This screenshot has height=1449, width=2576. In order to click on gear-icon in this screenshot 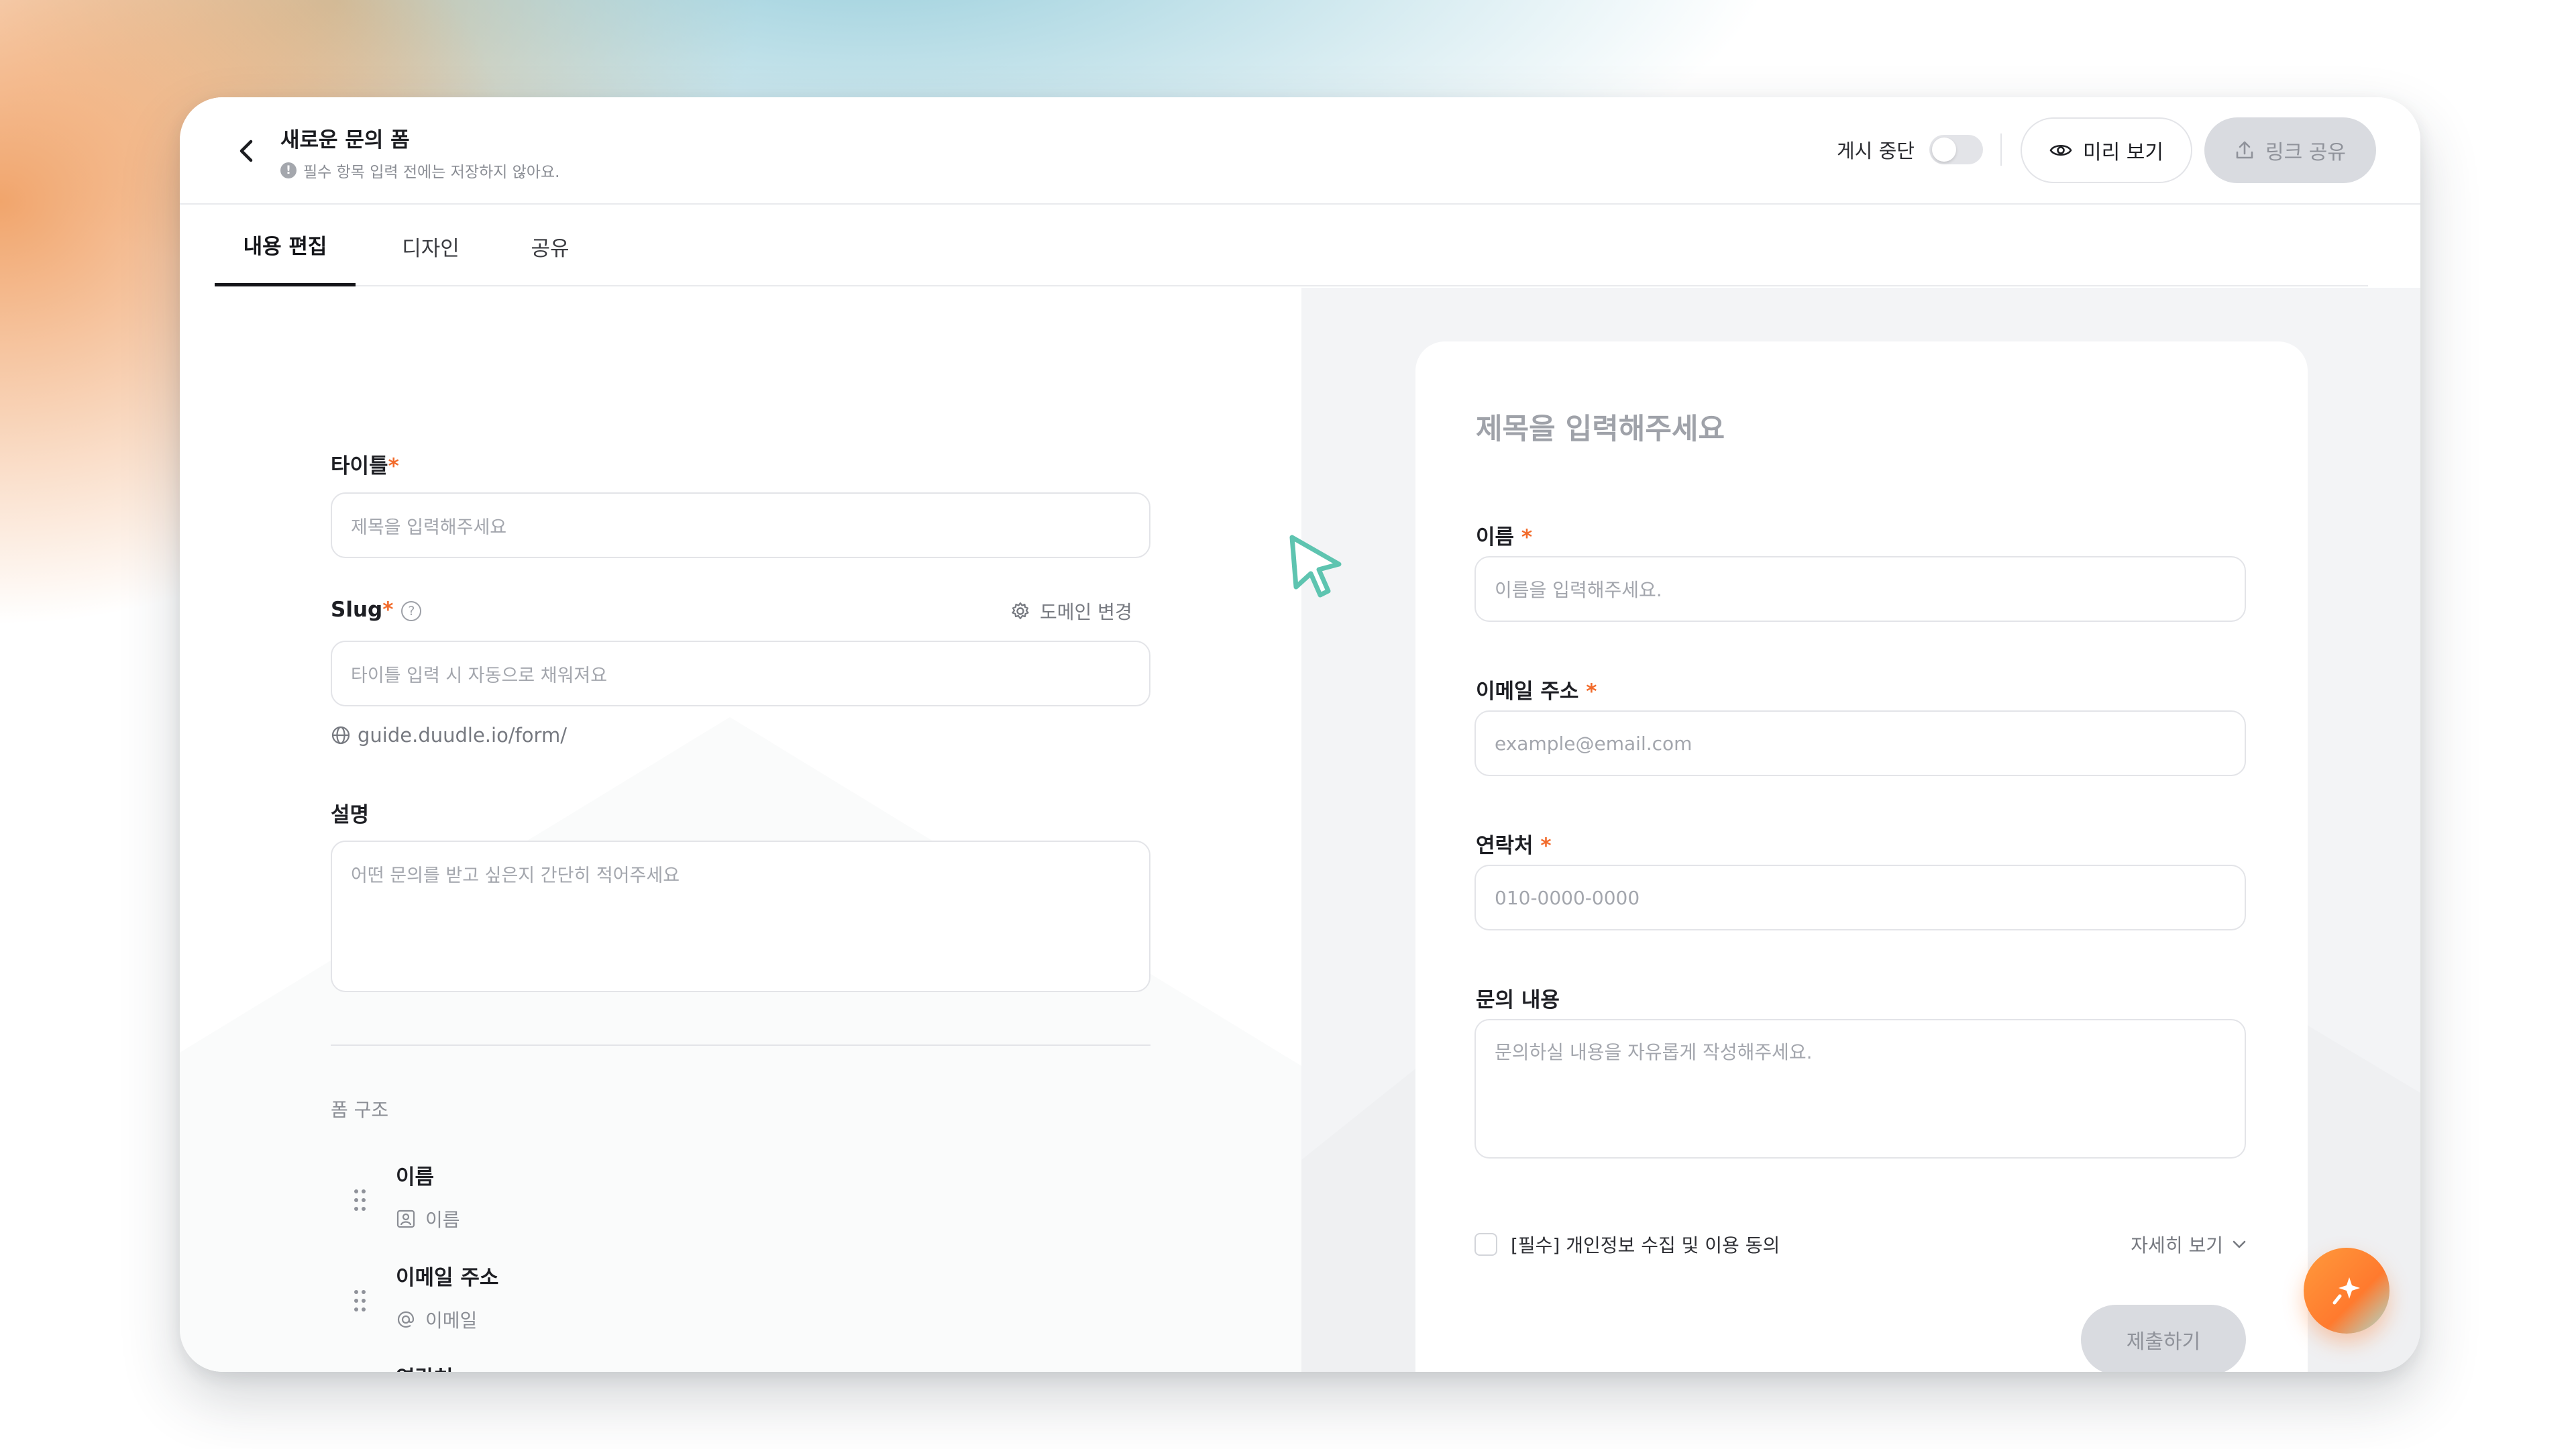, I will do `click(1020, 611)`.